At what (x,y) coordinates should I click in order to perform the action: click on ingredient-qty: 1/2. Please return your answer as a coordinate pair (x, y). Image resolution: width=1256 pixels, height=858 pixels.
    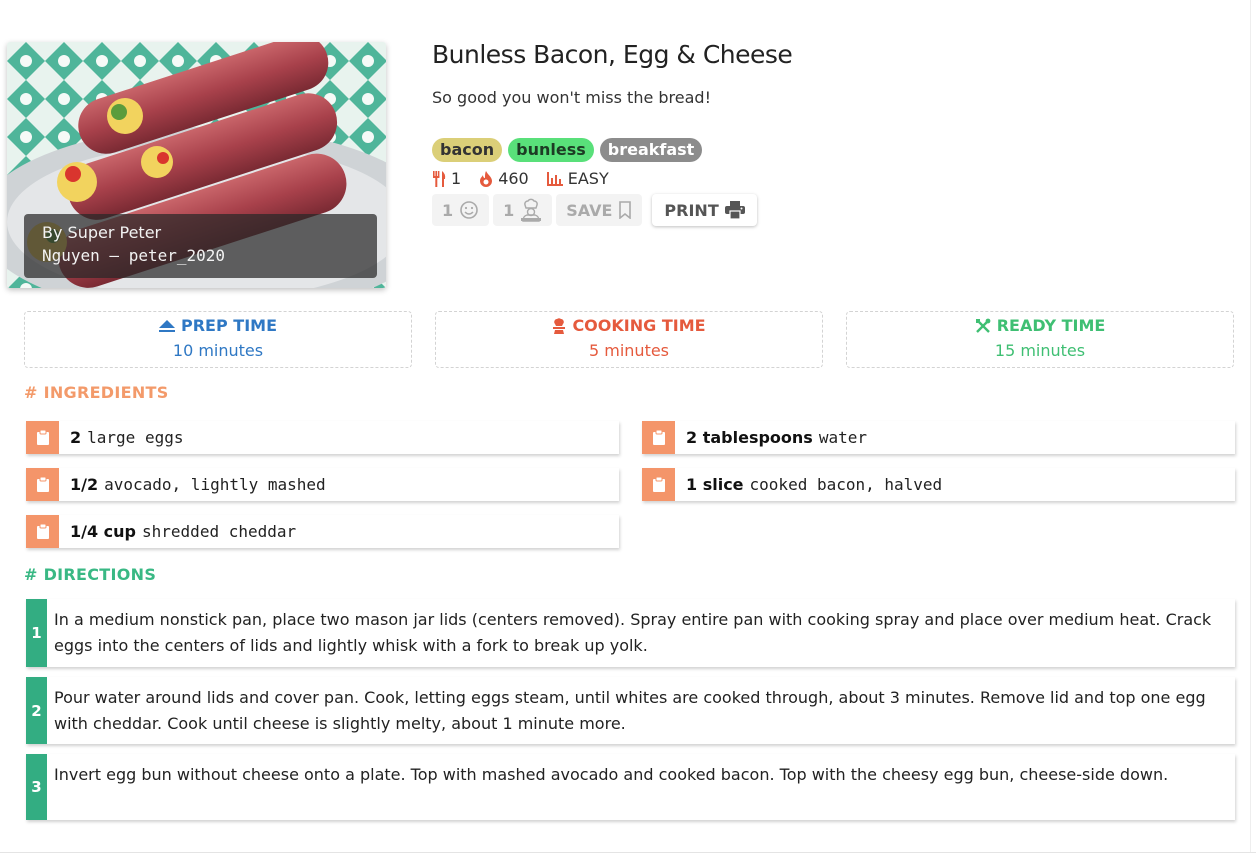
    Looking at the image, I should click on (84, 484).